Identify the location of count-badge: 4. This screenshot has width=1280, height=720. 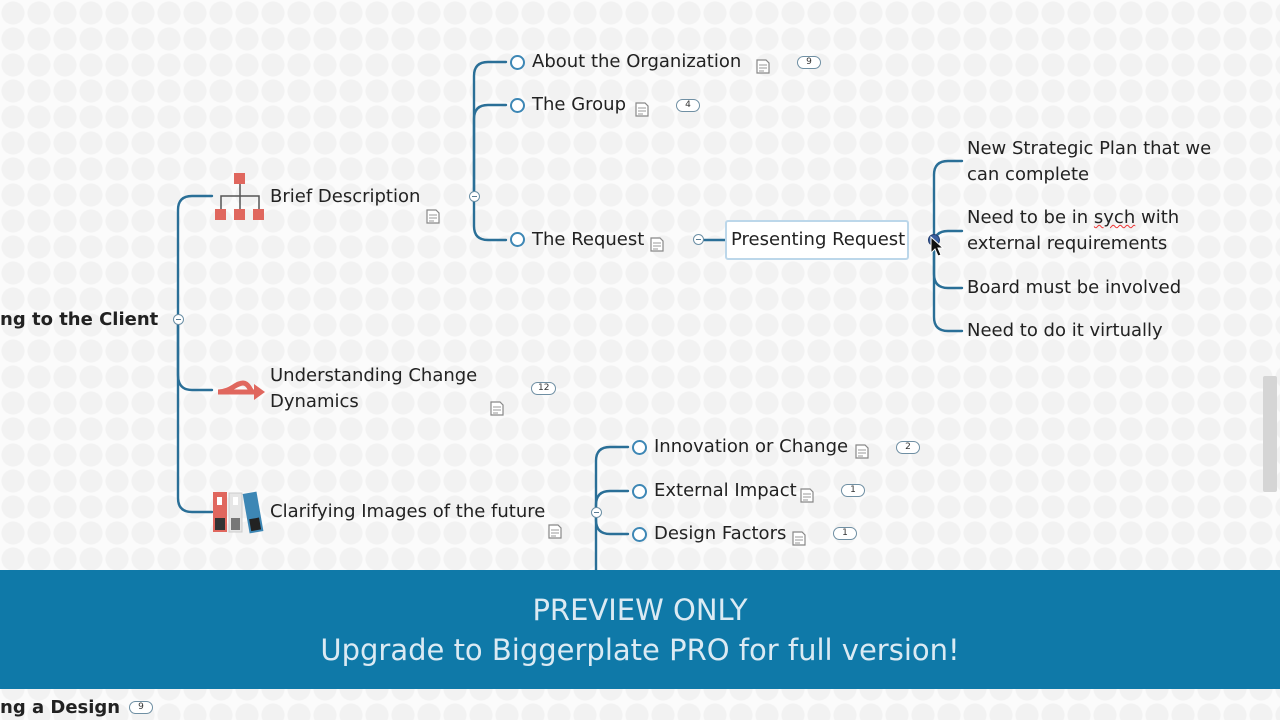
(688, 105).